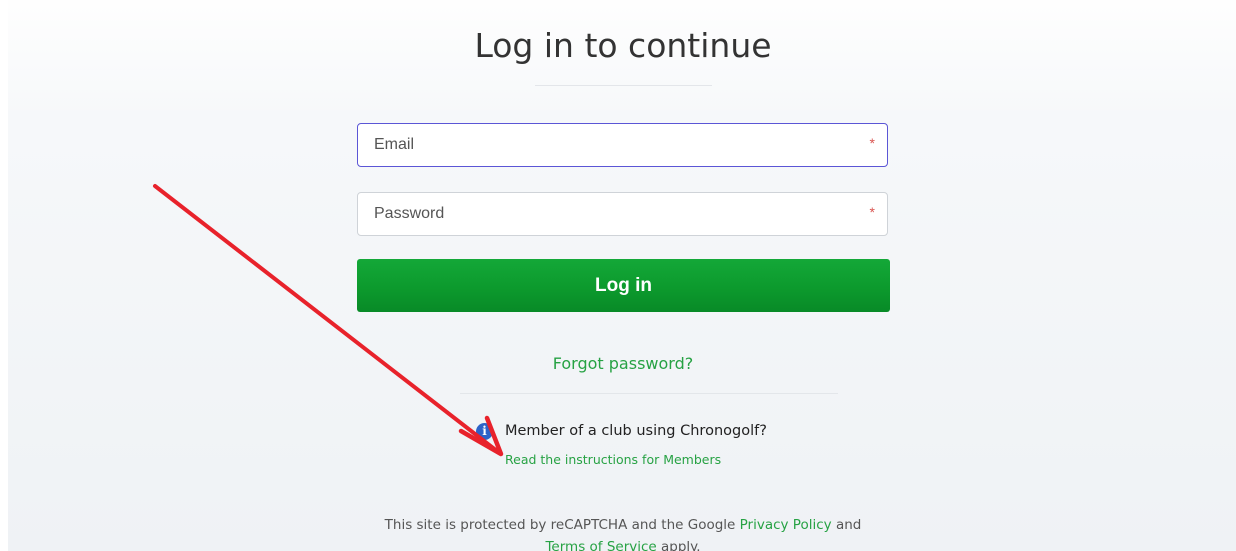  Describe the element at coordinates (623, 45) in the screenshot. I see `page-title: Log in to continue` at that location.